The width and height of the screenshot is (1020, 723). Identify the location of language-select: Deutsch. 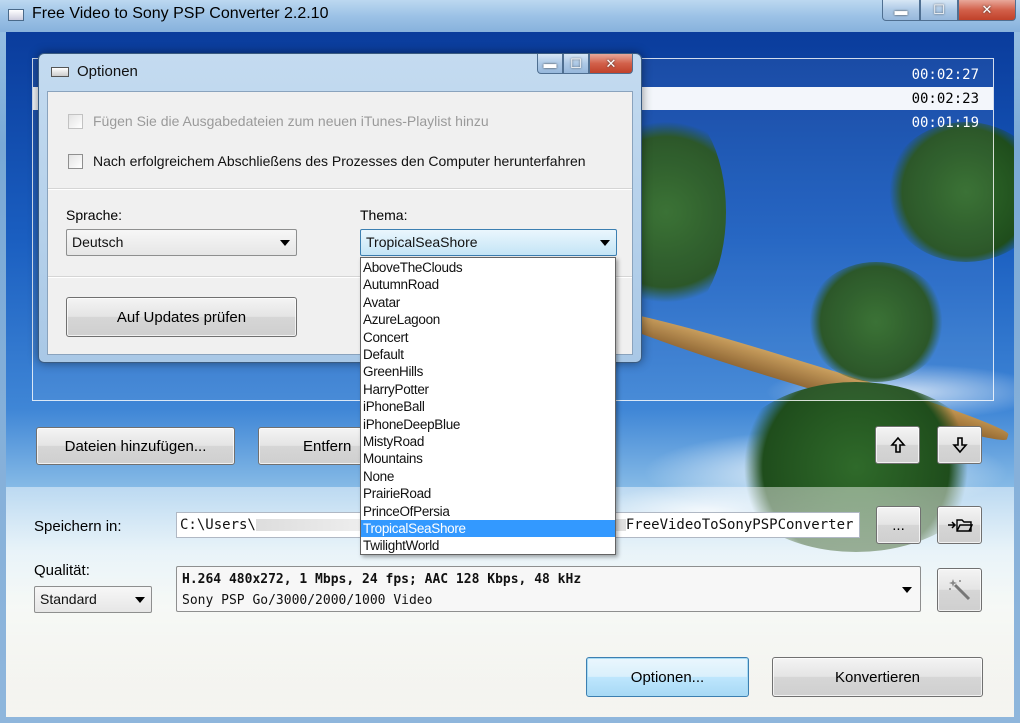
(181, 242).